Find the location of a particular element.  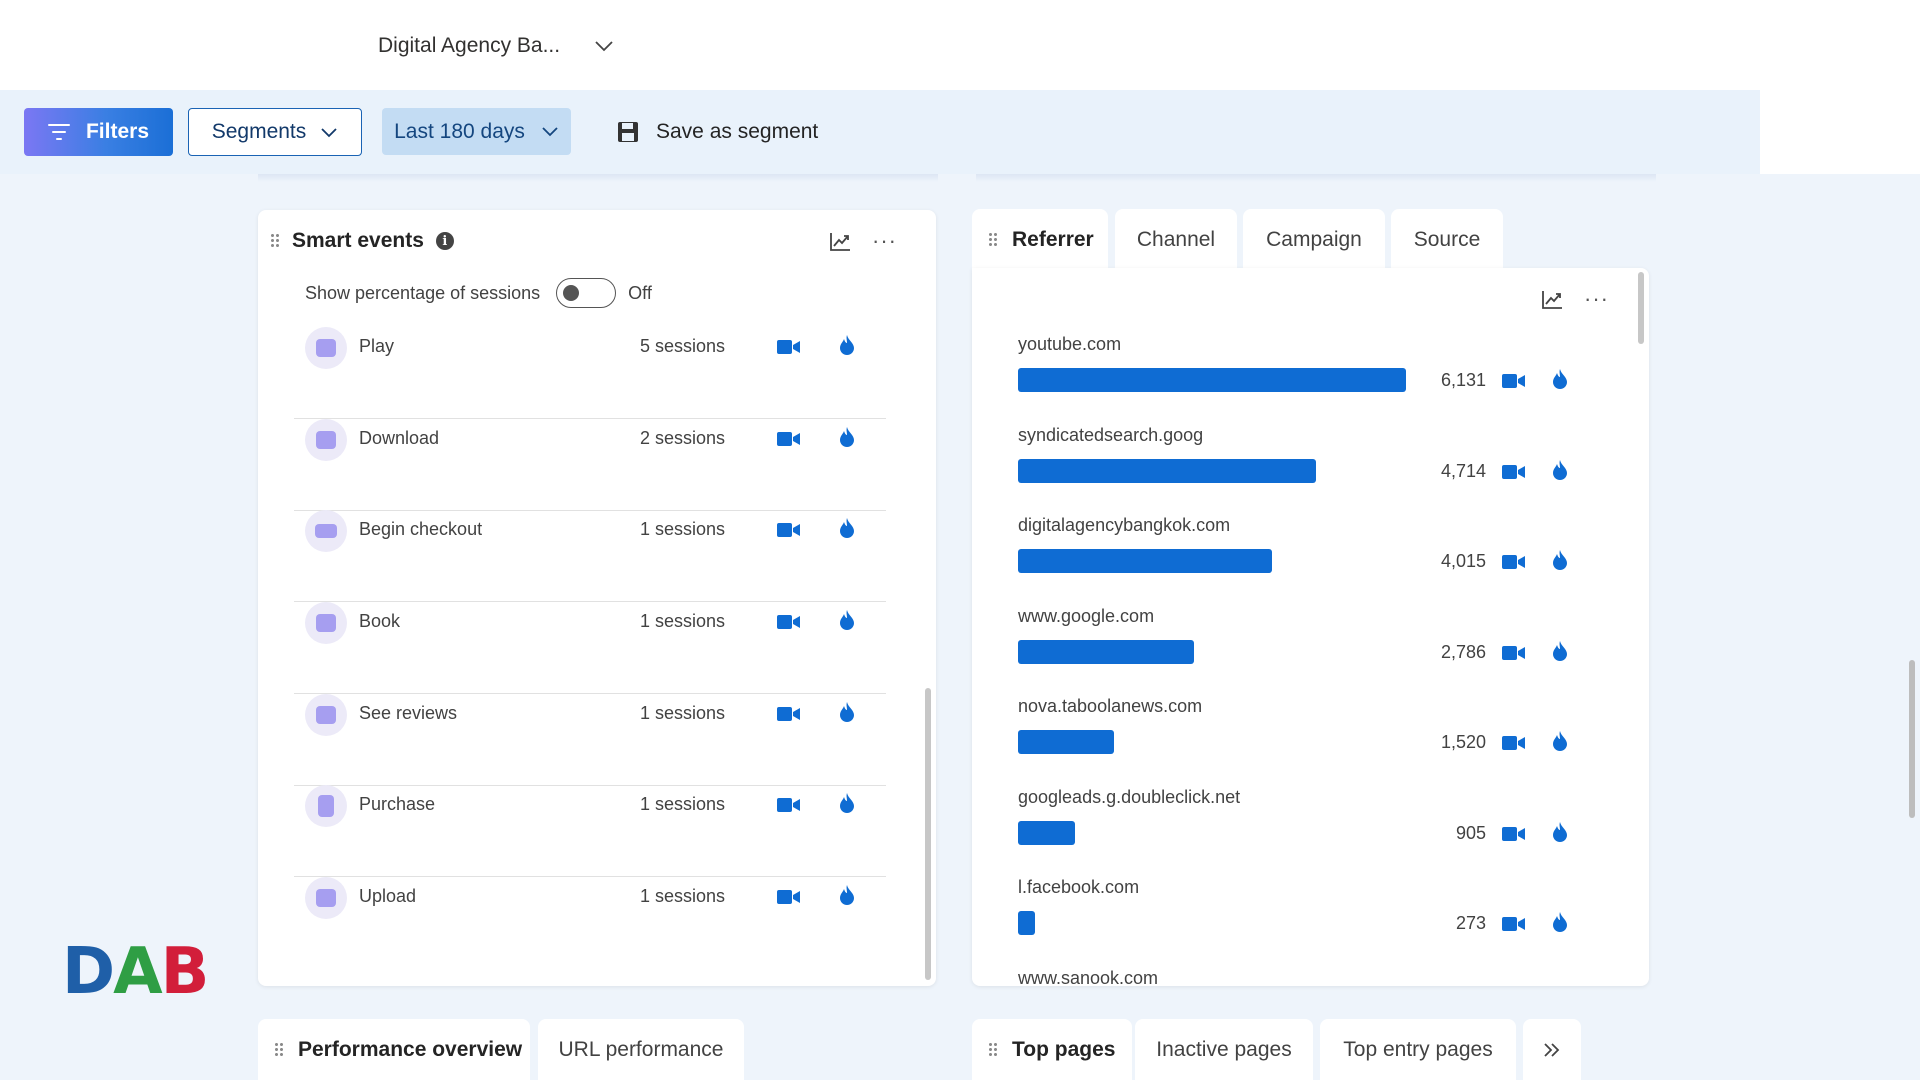

percentage-toggle is located at coordinates (586, 293).